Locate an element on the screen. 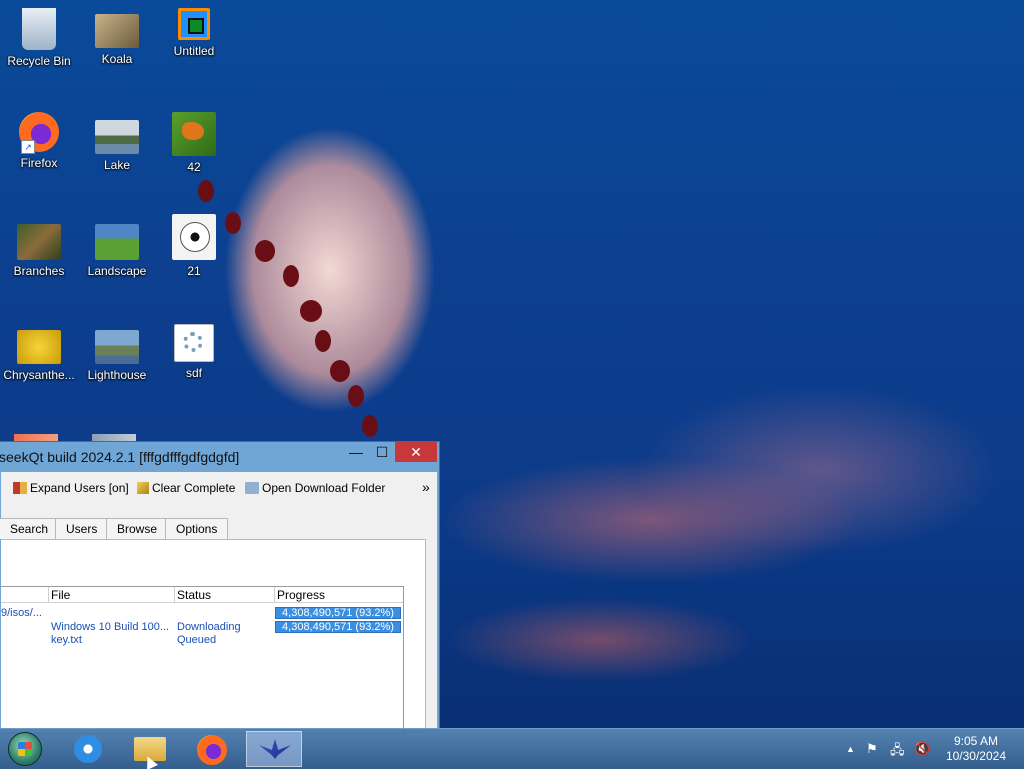 This screenshot has width=1024, height=770. minimize-button: — is located at coordinates (356, 452).